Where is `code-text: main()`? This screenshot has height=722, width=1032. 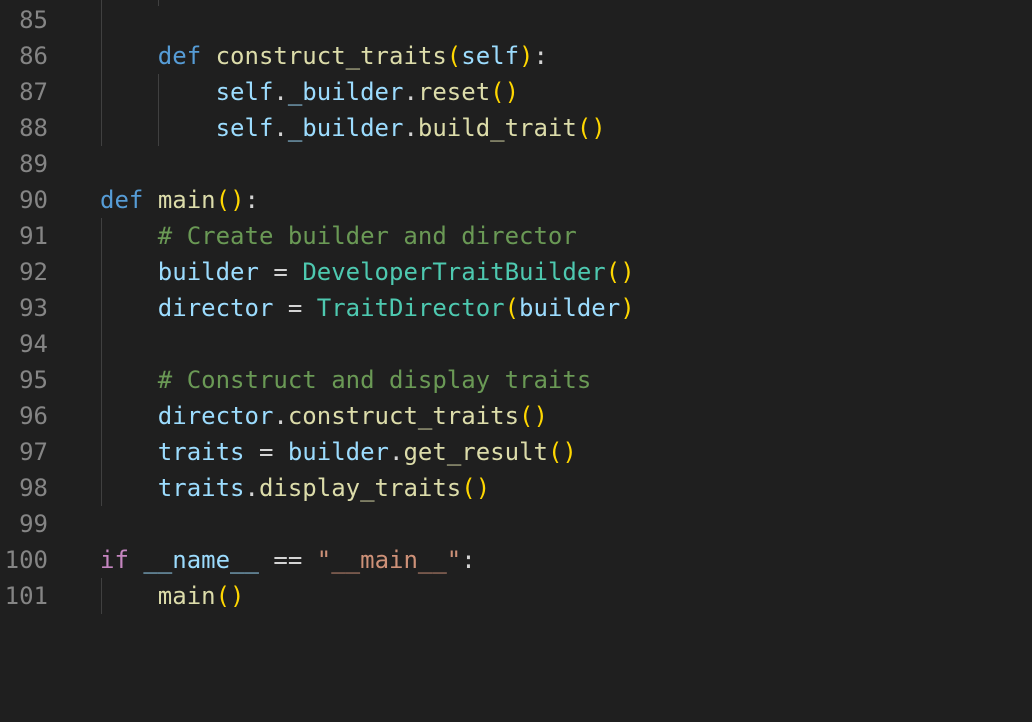 code-text: main() is located at coordinates (172, 596).